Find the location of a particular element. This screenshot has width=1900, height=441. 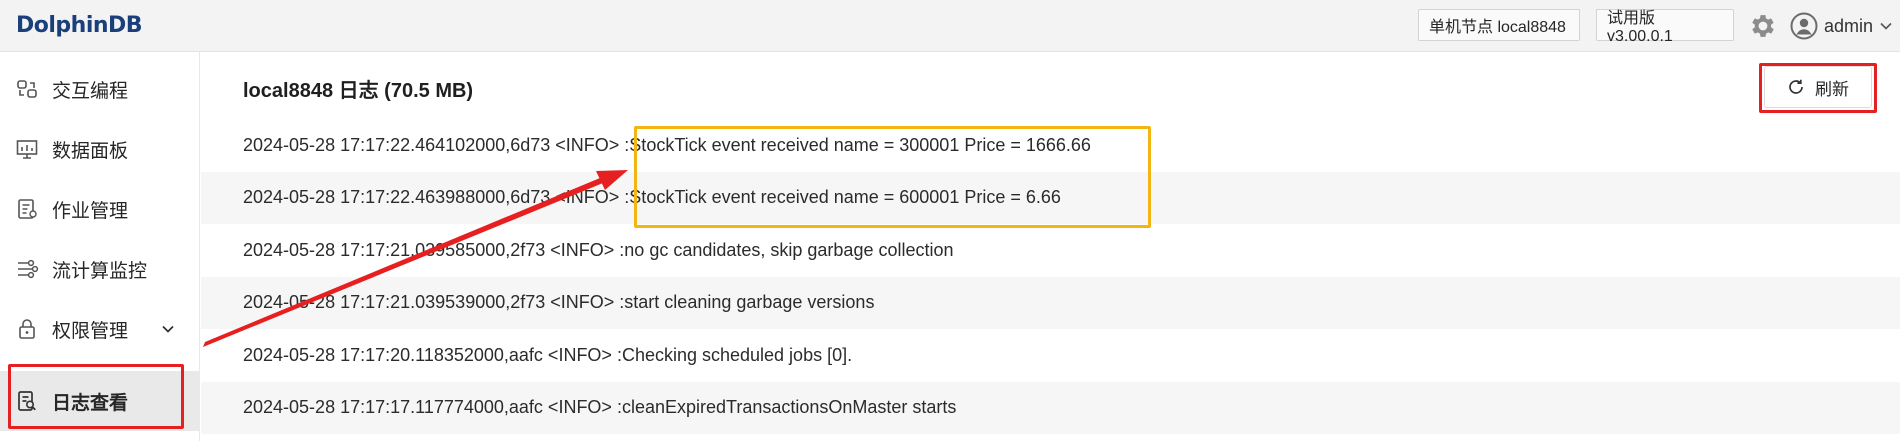

sidebar-item-stream: 流计算监控 is located at coordinates (100, 269).